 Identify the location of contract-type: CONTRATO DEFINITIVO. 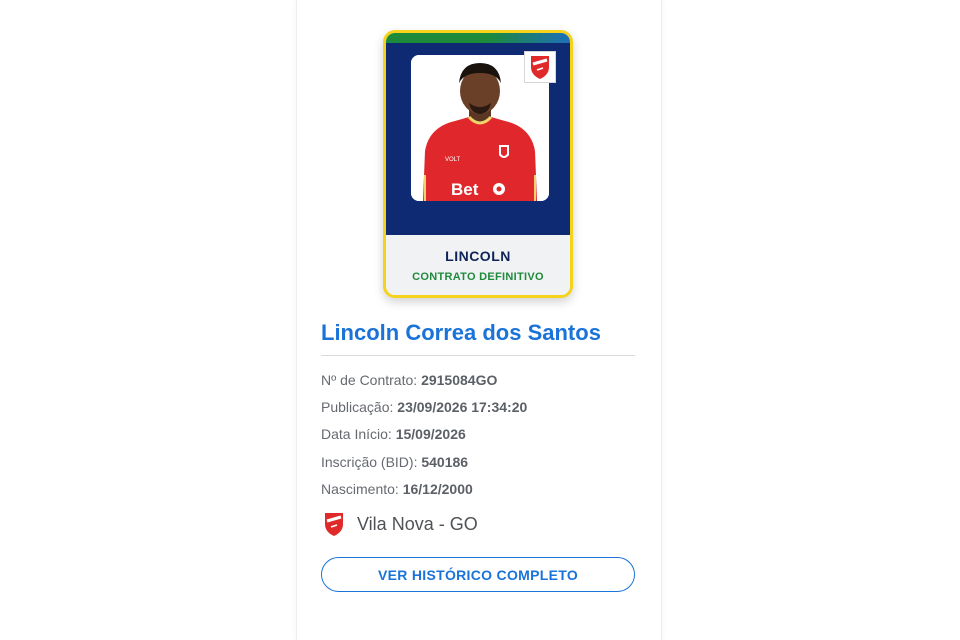
(478, 277).